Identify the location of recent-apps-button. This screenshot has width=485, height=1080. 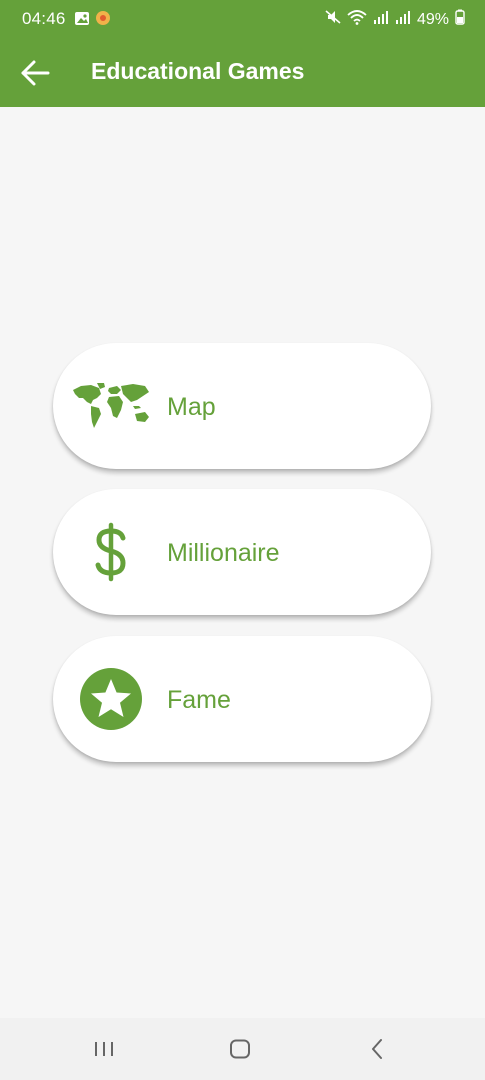
(104, 1049).